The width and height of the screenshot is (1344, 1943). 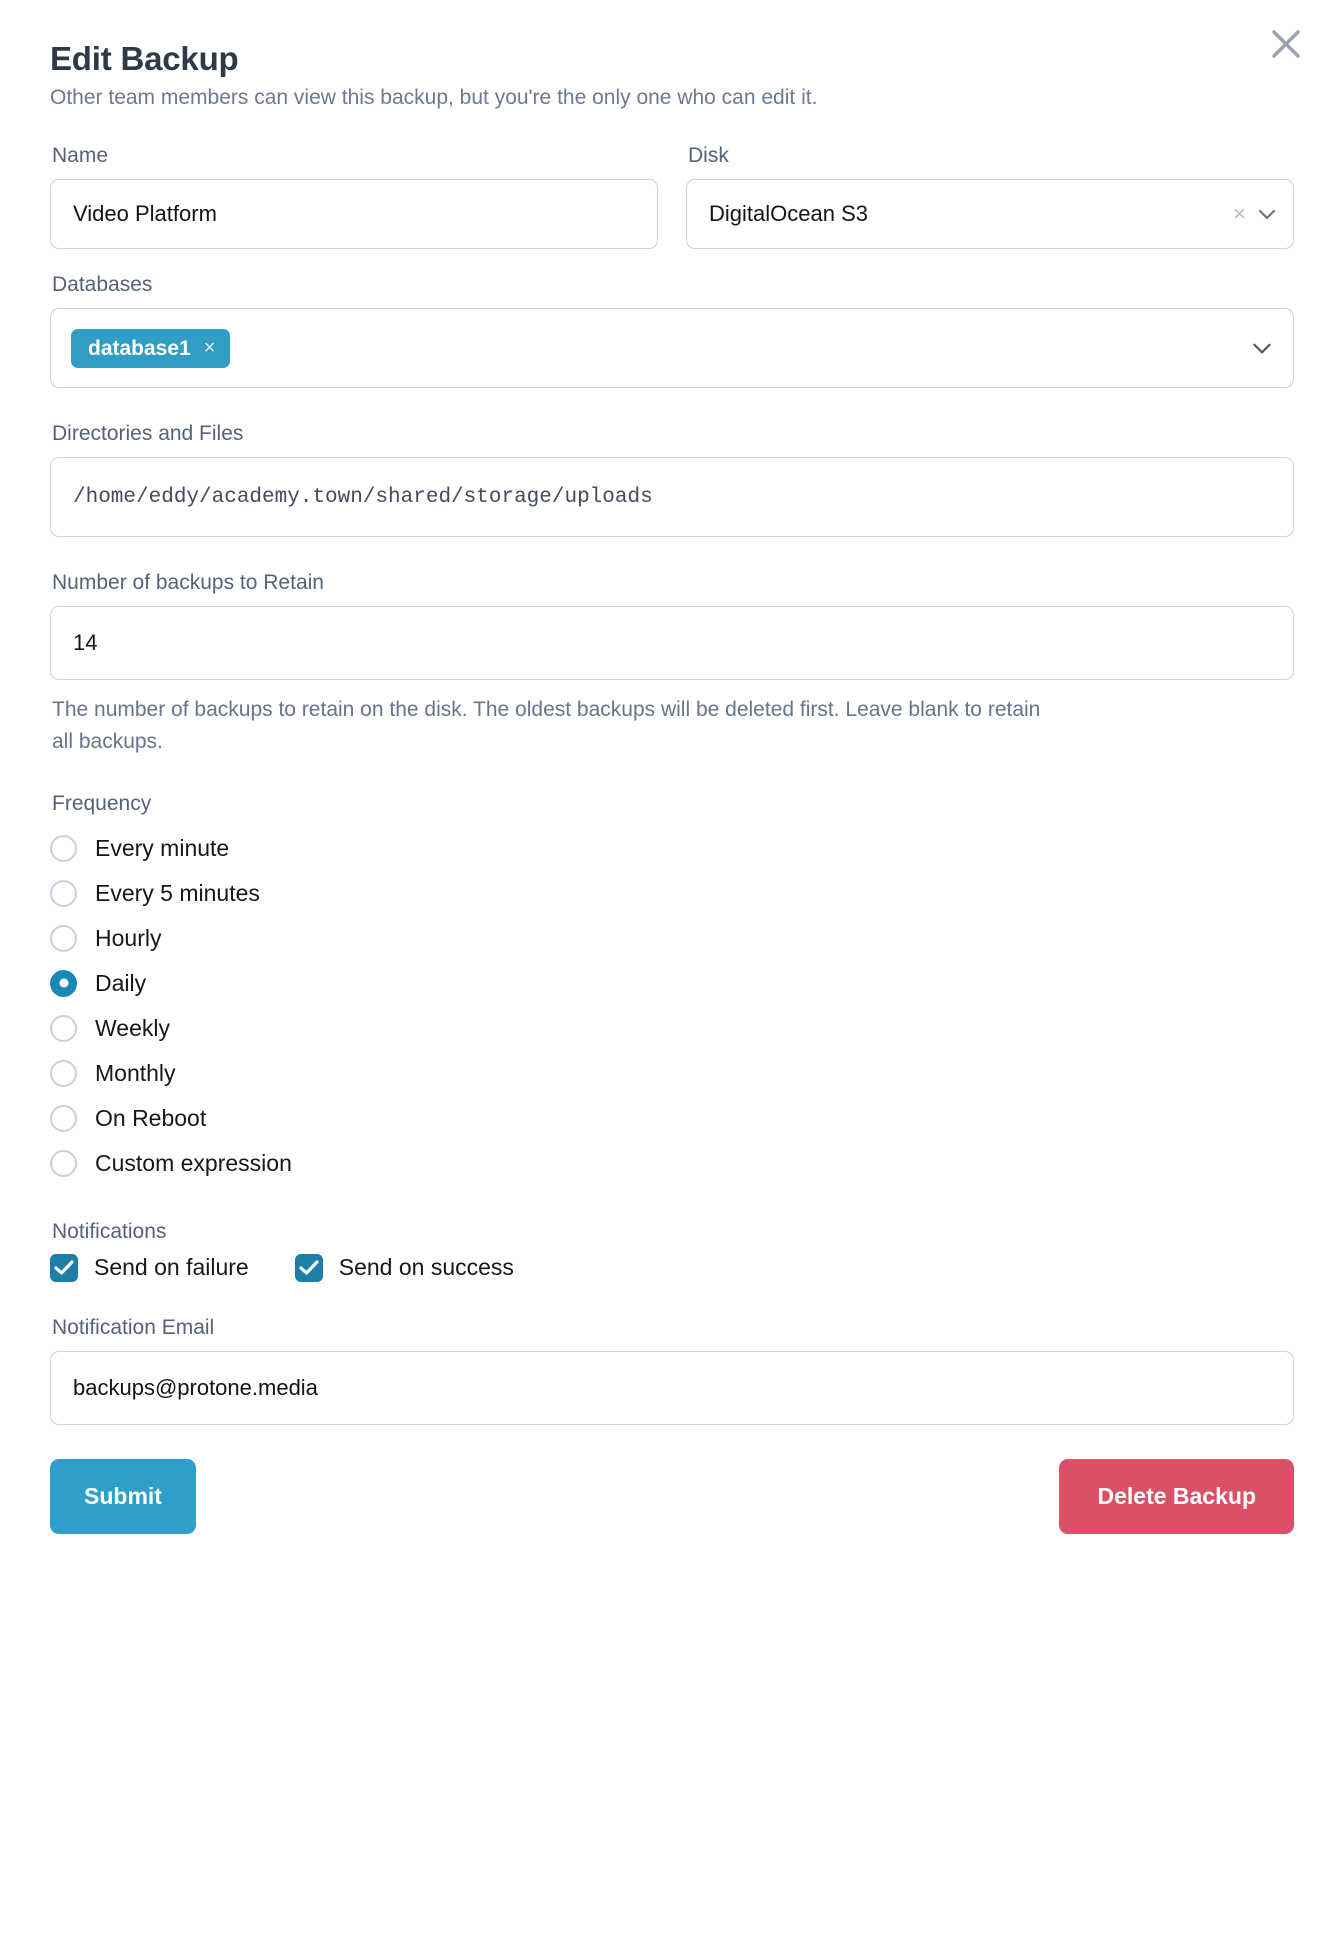 What do you see at coordinates (1239, 214) in the screenshot?
I see `clear-icon: ×` at bounding box center [1239, 214].